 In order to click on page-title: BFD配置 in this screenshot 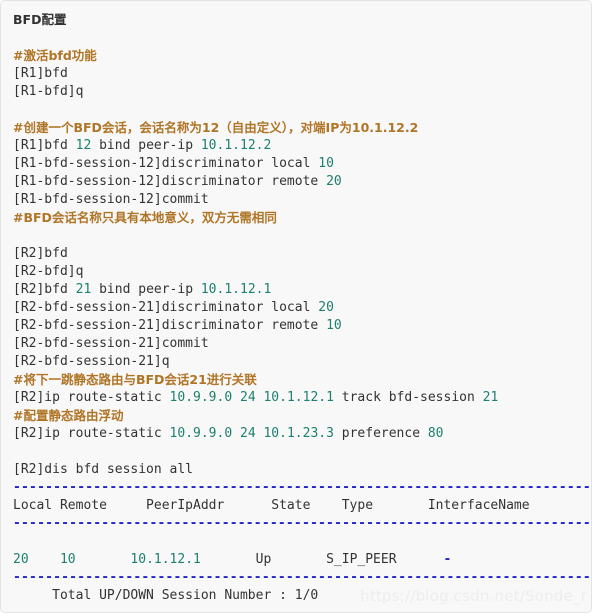, I will do `click(40, 19)`.